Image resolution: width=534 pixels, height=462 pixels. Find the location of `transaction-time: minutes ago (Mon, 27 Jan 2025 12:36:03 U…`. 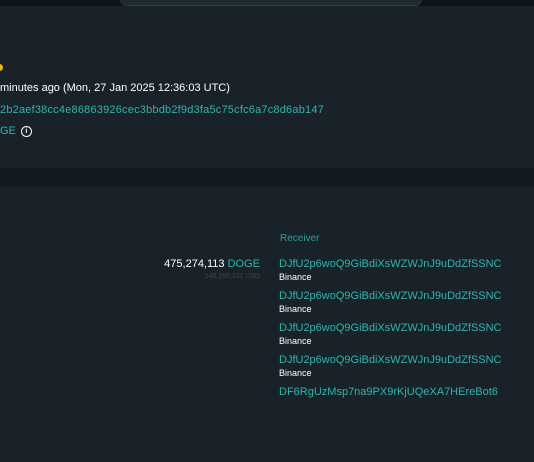

transaction-time: minutes ago (Mon, 27 Jan 2025 12:36:03 U… is located at coordinates (115, 88).